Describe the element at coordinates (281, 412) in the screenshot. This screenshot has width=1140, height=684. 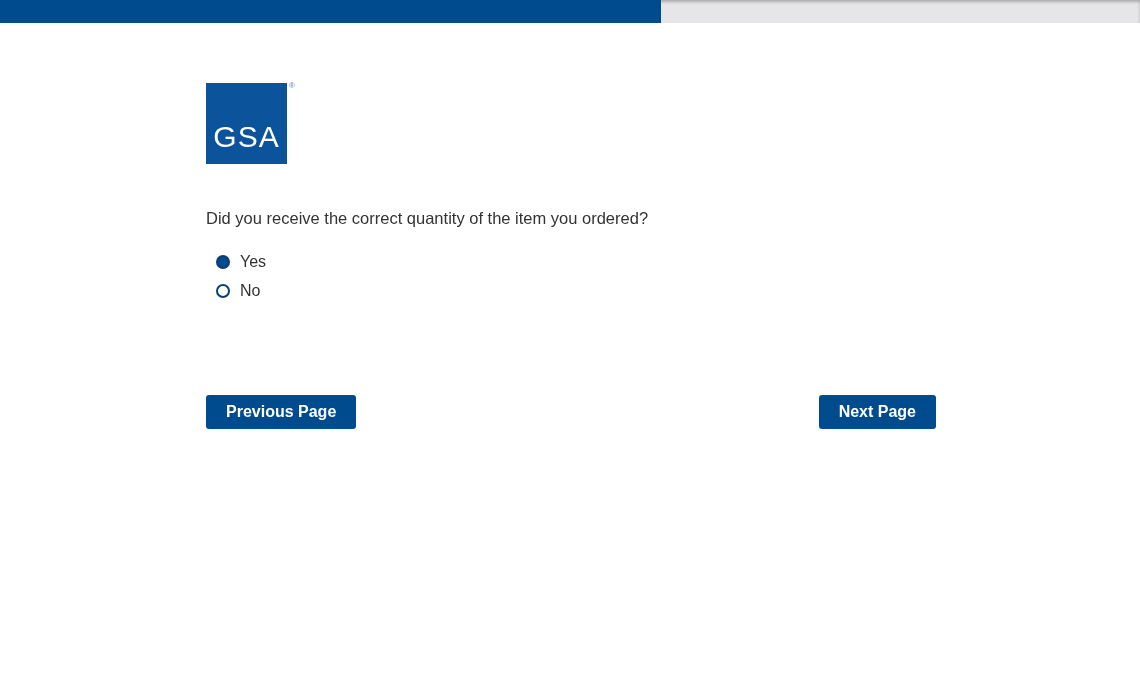
I see `previous-page-button: Previous Page` at that location.